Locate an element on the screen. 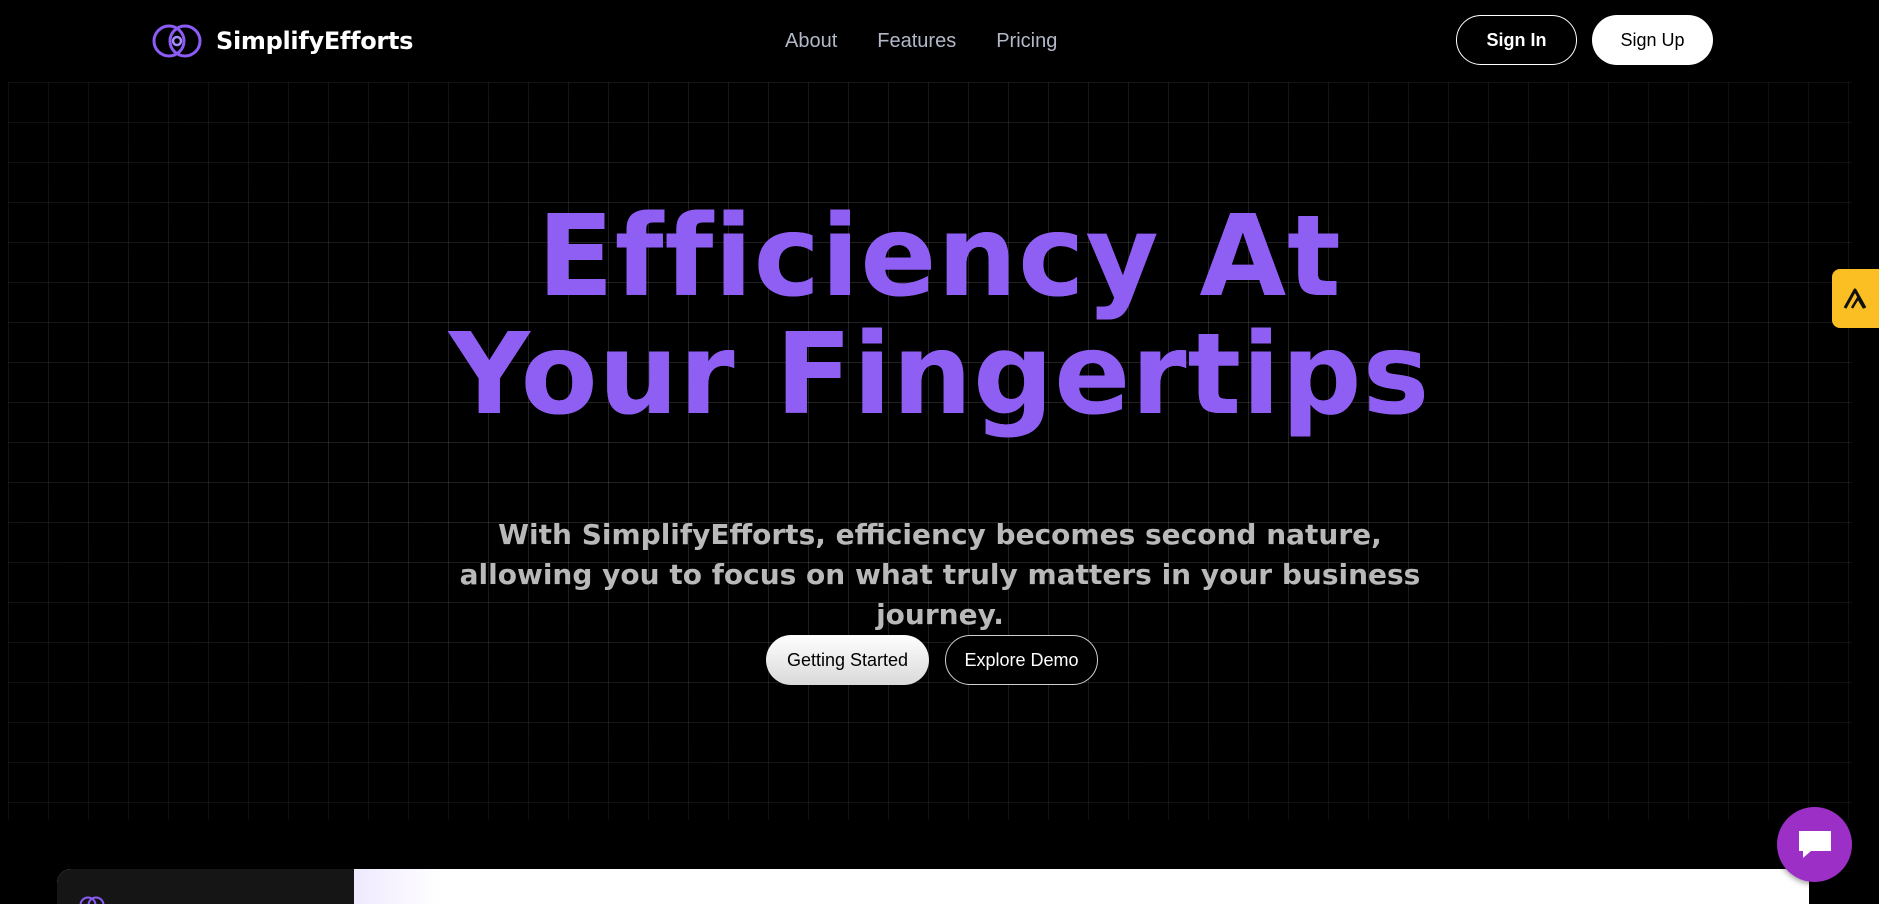 The width and height of the screenshot is (1879, 904). explore-demo-button: Explore Demo is located at coordinates (1021, 660).